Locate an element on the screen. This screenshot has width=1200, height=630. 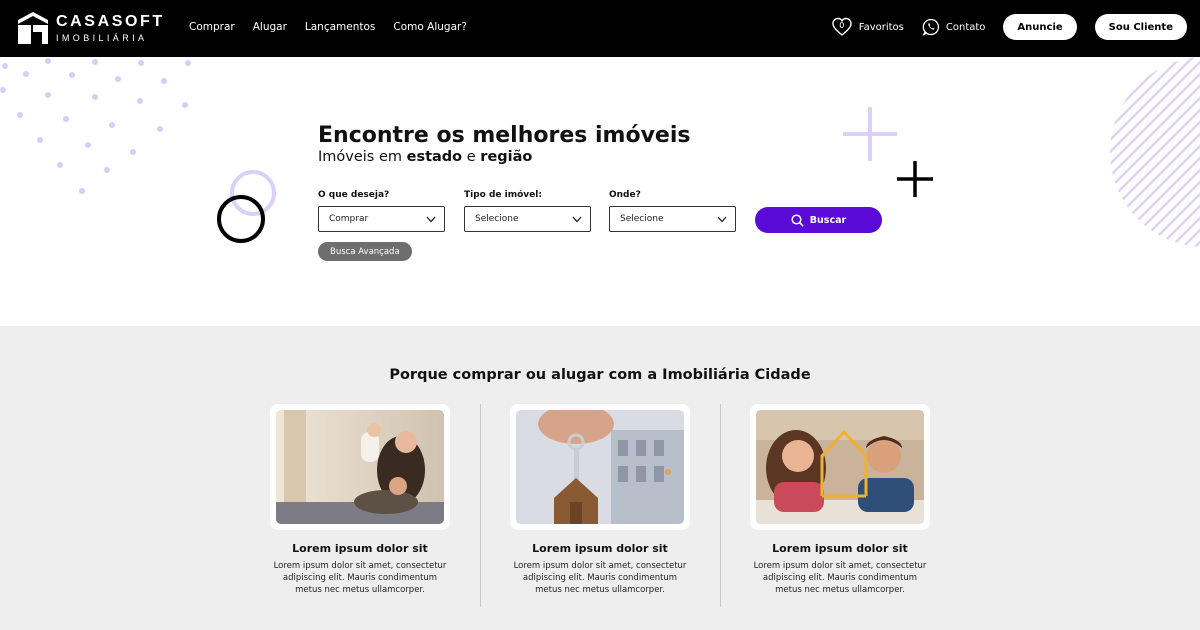
search-icon is located at coordinates (797, 220).